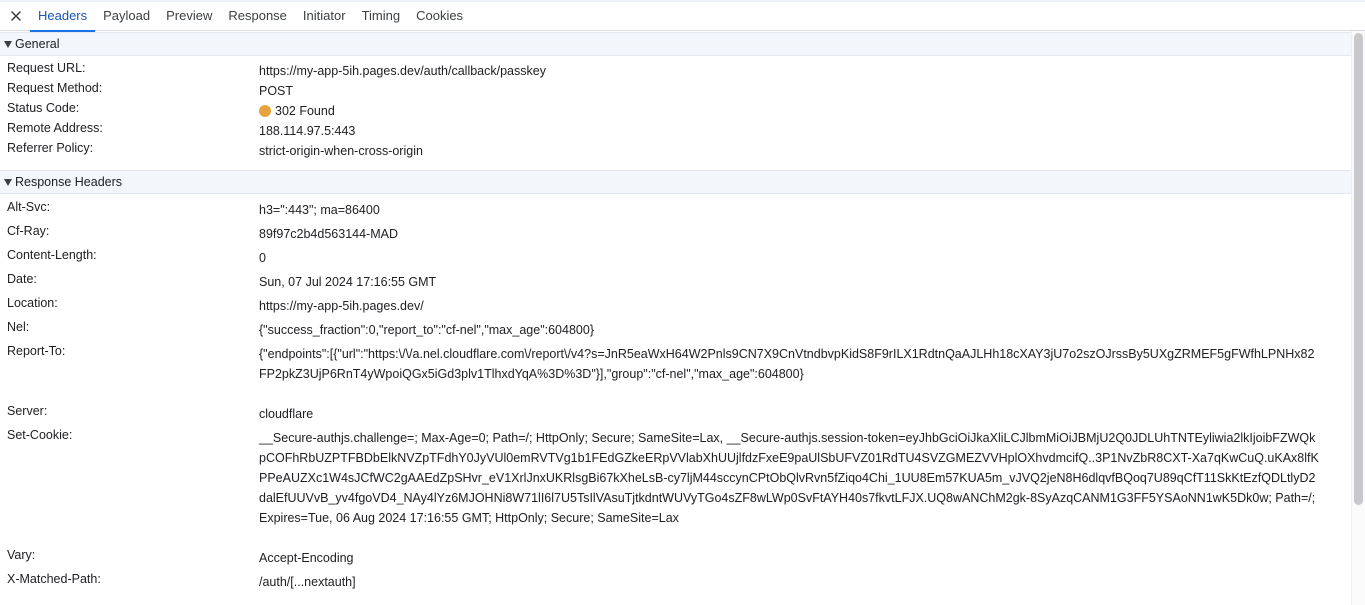 This screenshot has width=1365, height=605. Describe the element at coordinates (55, 88) in the screenshot. I see `header-key: Request Method:` at that location.